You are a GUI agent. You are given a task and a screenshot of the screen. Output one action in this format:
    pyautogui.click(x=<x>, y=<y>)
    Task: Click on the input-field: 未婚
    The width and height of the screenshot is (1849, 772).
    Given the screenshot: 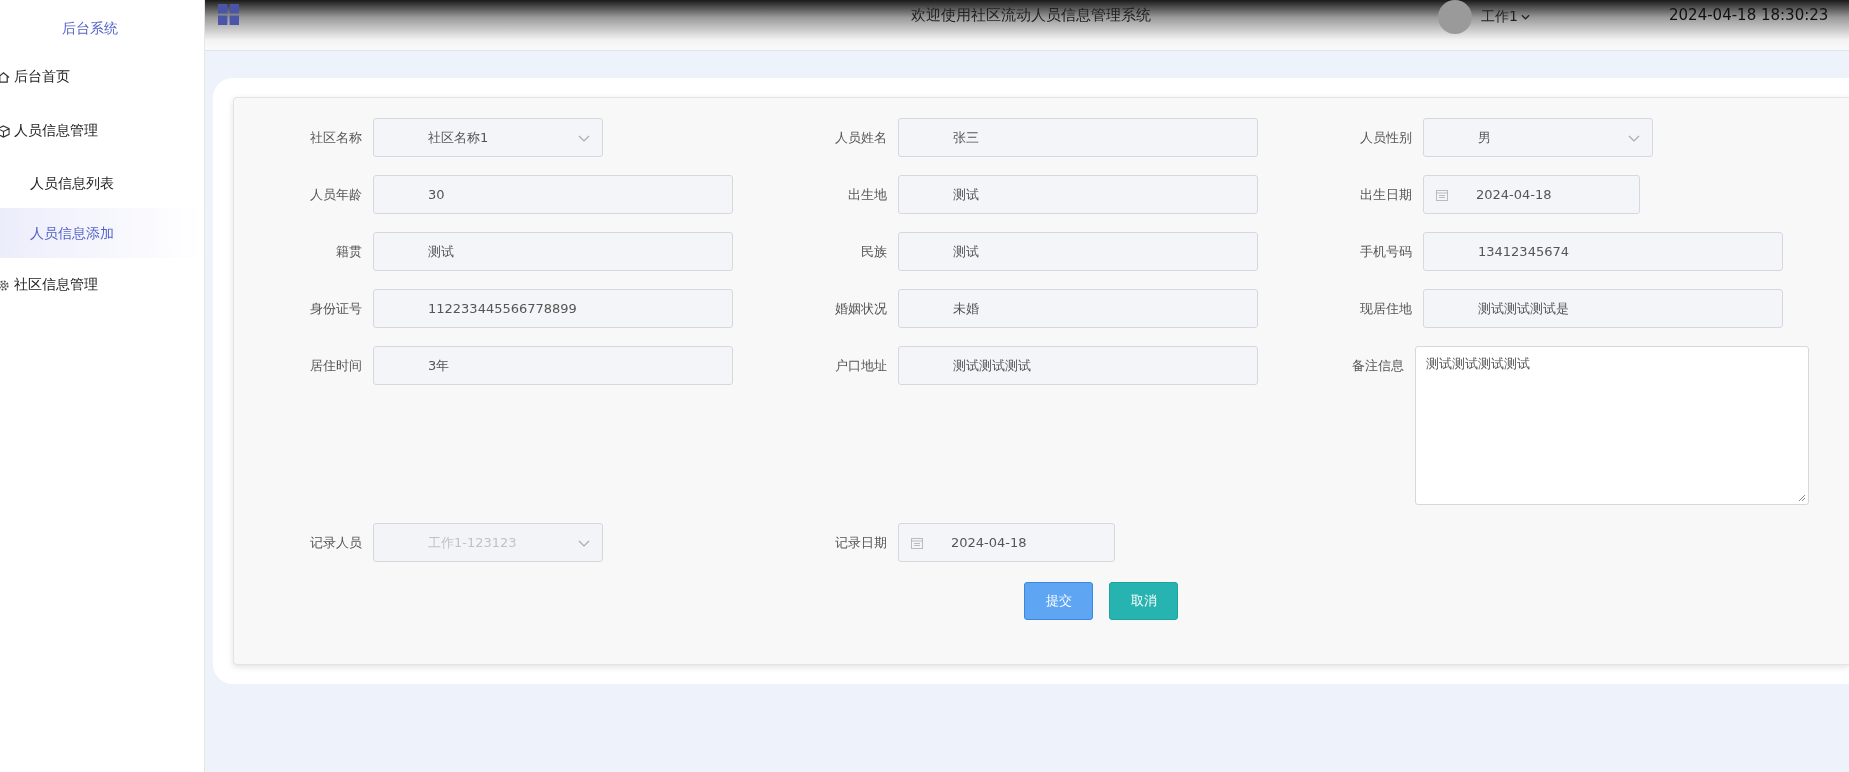 What is the action you would take?
    pyautogui.click(x=1078, y=308)
    